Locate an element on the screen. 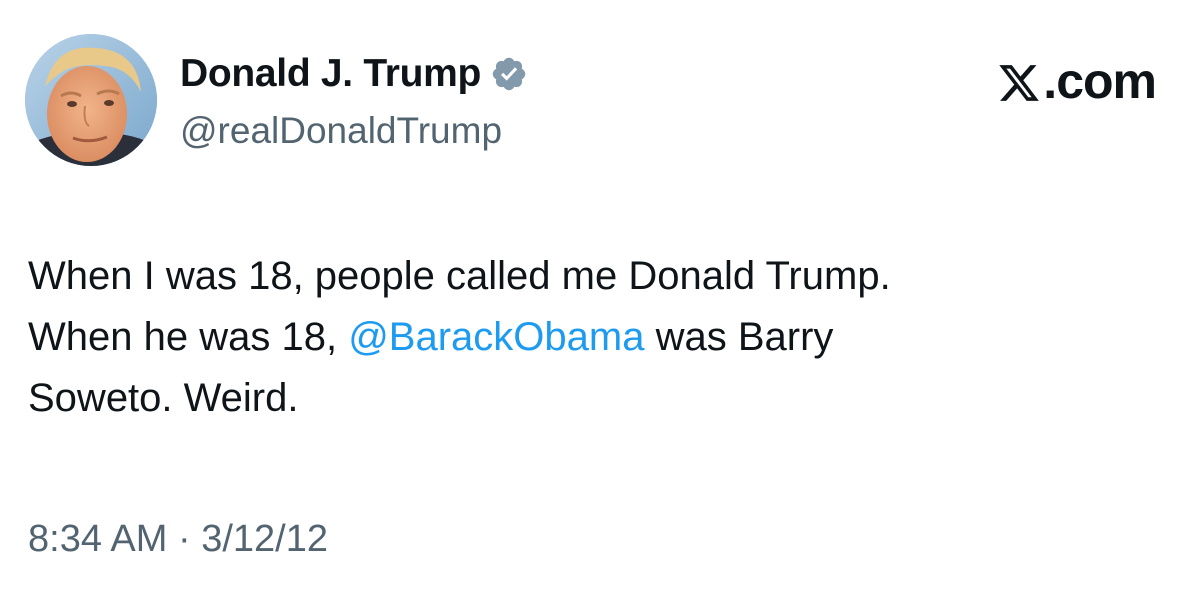 This screenshot has height=601, width=1200. author-display-name: Donald J. Trump is located at coordinates (330, 74).